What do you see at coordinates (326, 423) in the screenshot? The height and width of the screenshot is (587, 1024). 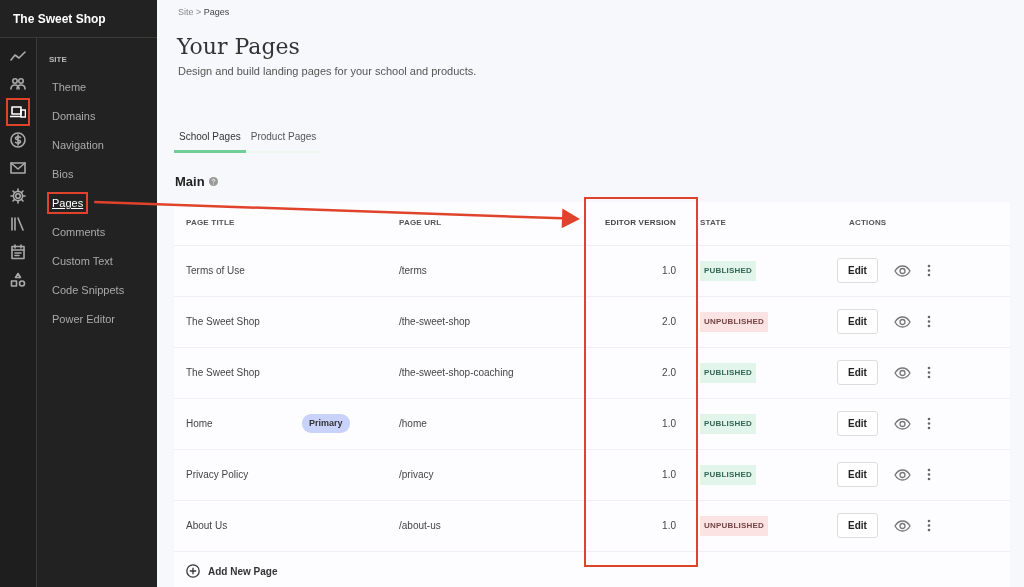 I see `primary-badge: Primary` at bounding box center [326, 423].